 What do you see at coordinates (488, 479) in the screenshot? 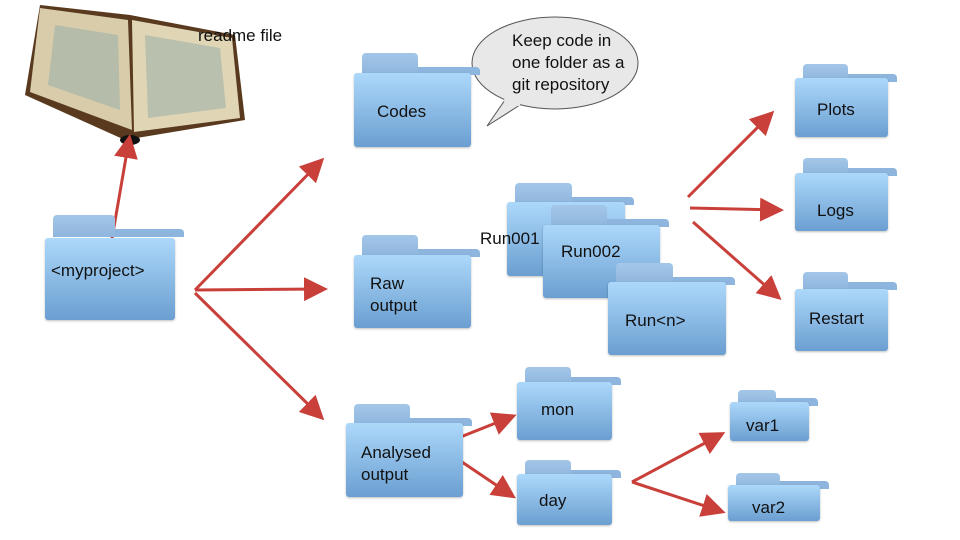
I see `arrow-to-day` at bounding box center [488, 479].